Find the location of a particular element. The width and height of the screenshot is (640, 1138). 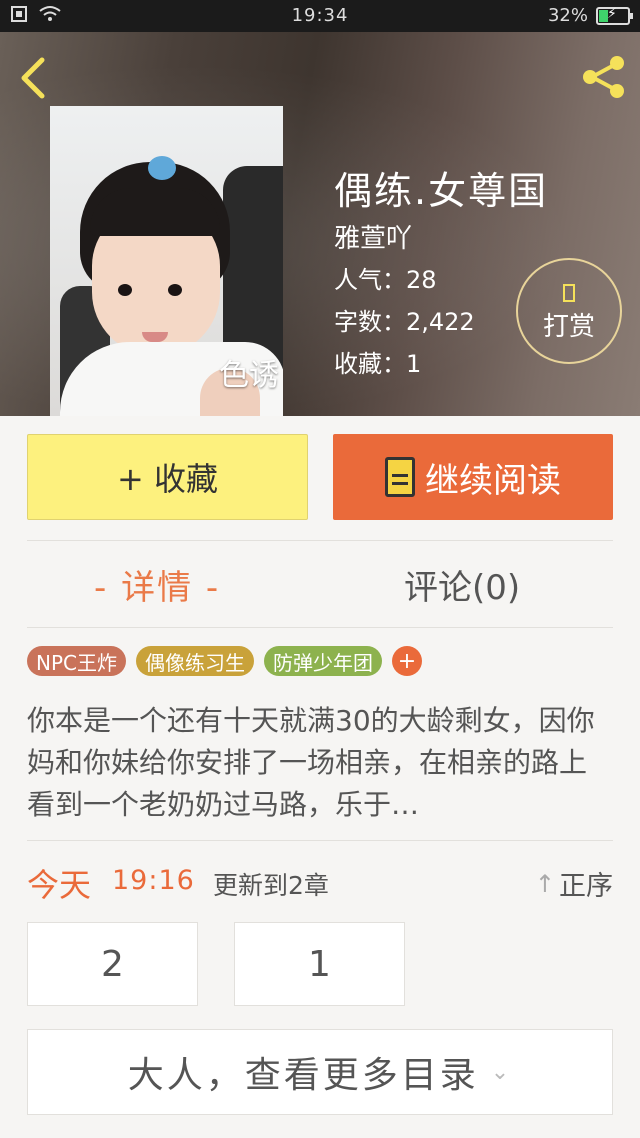

cover-caption: 色诱 is located at coordinates (249, 375).